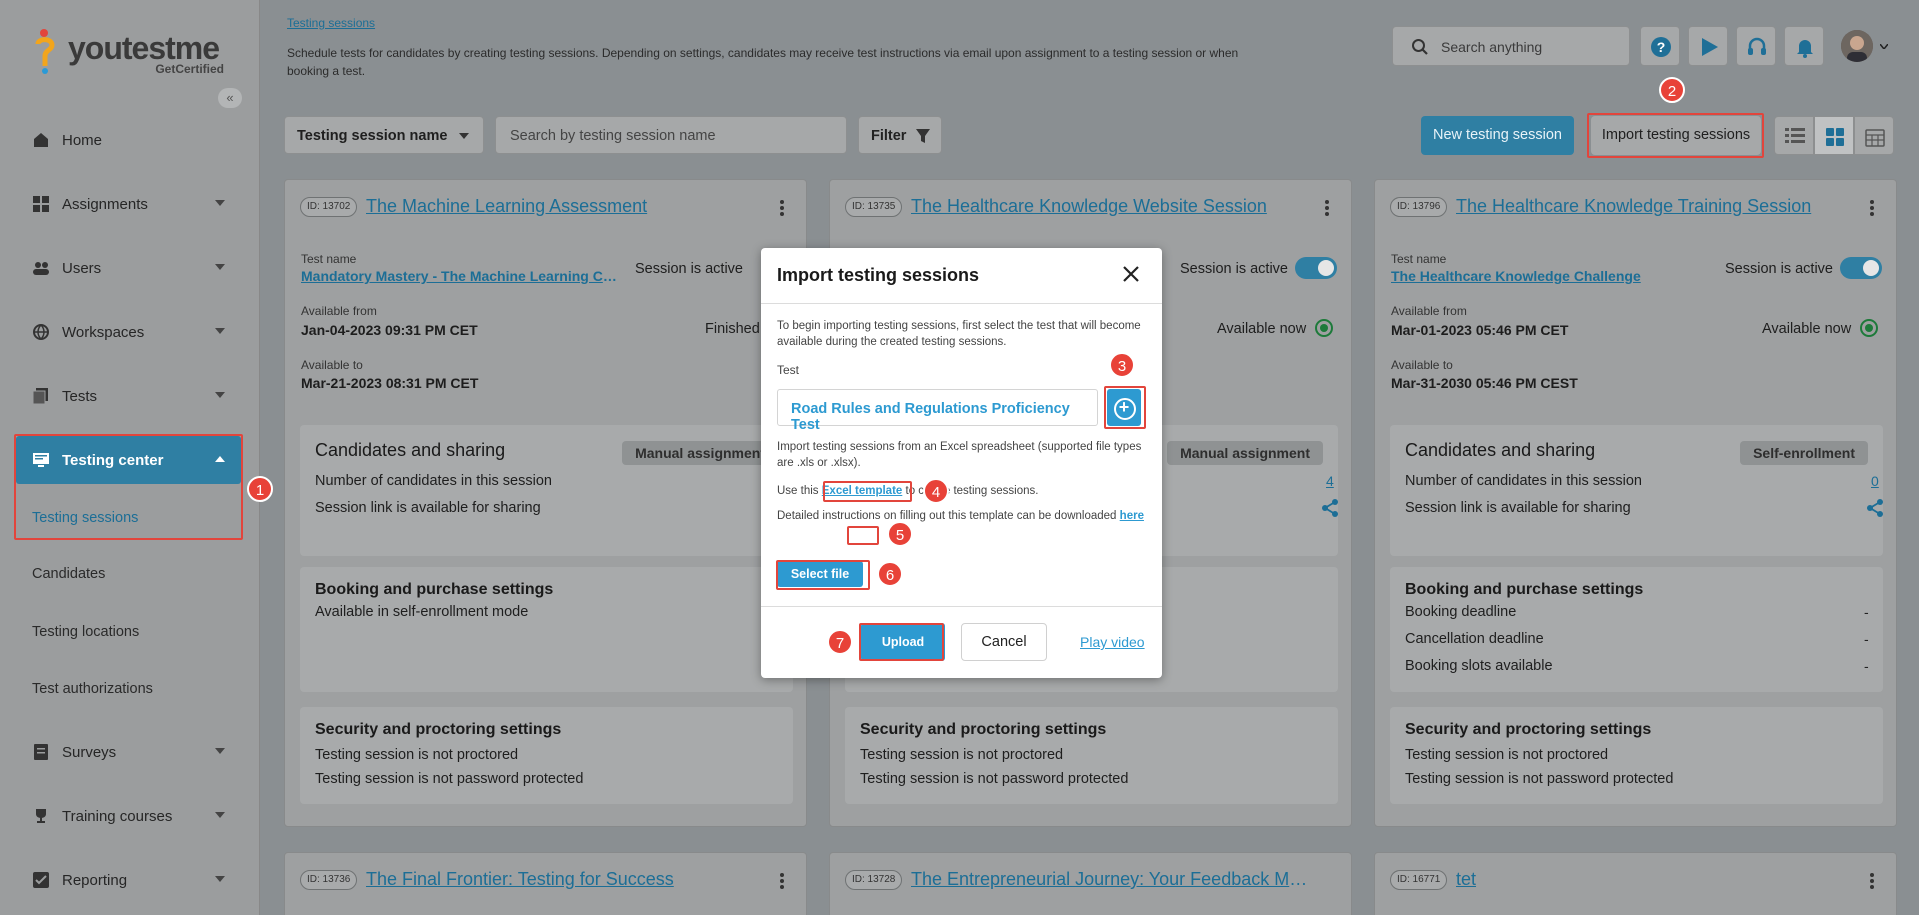  What do you see at coordinates (1866, 639) in the screenshot?
I see `cancellation-deadline-value: -` at bounding box center [1866, 639].